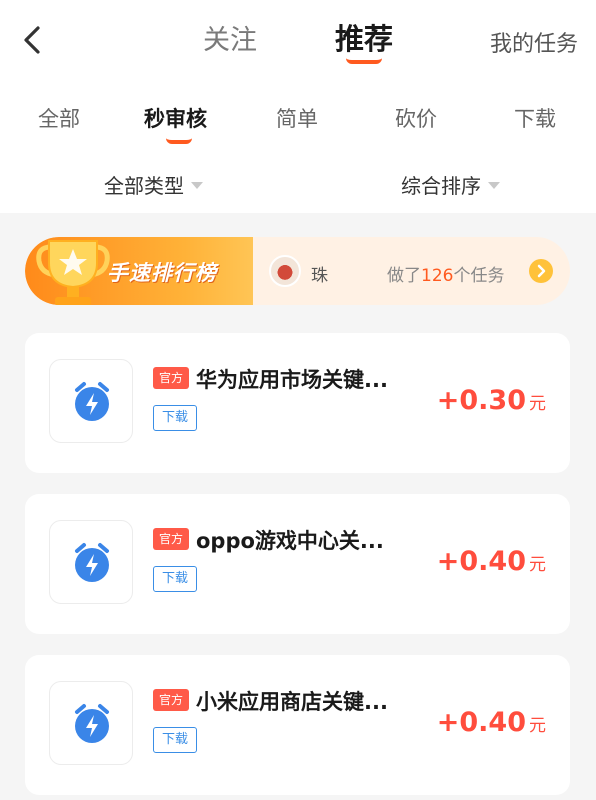 The width and height of the screenshot is (596, 800). I want to click on filter-type-dropdown: 全部类型, so click(153, 184).